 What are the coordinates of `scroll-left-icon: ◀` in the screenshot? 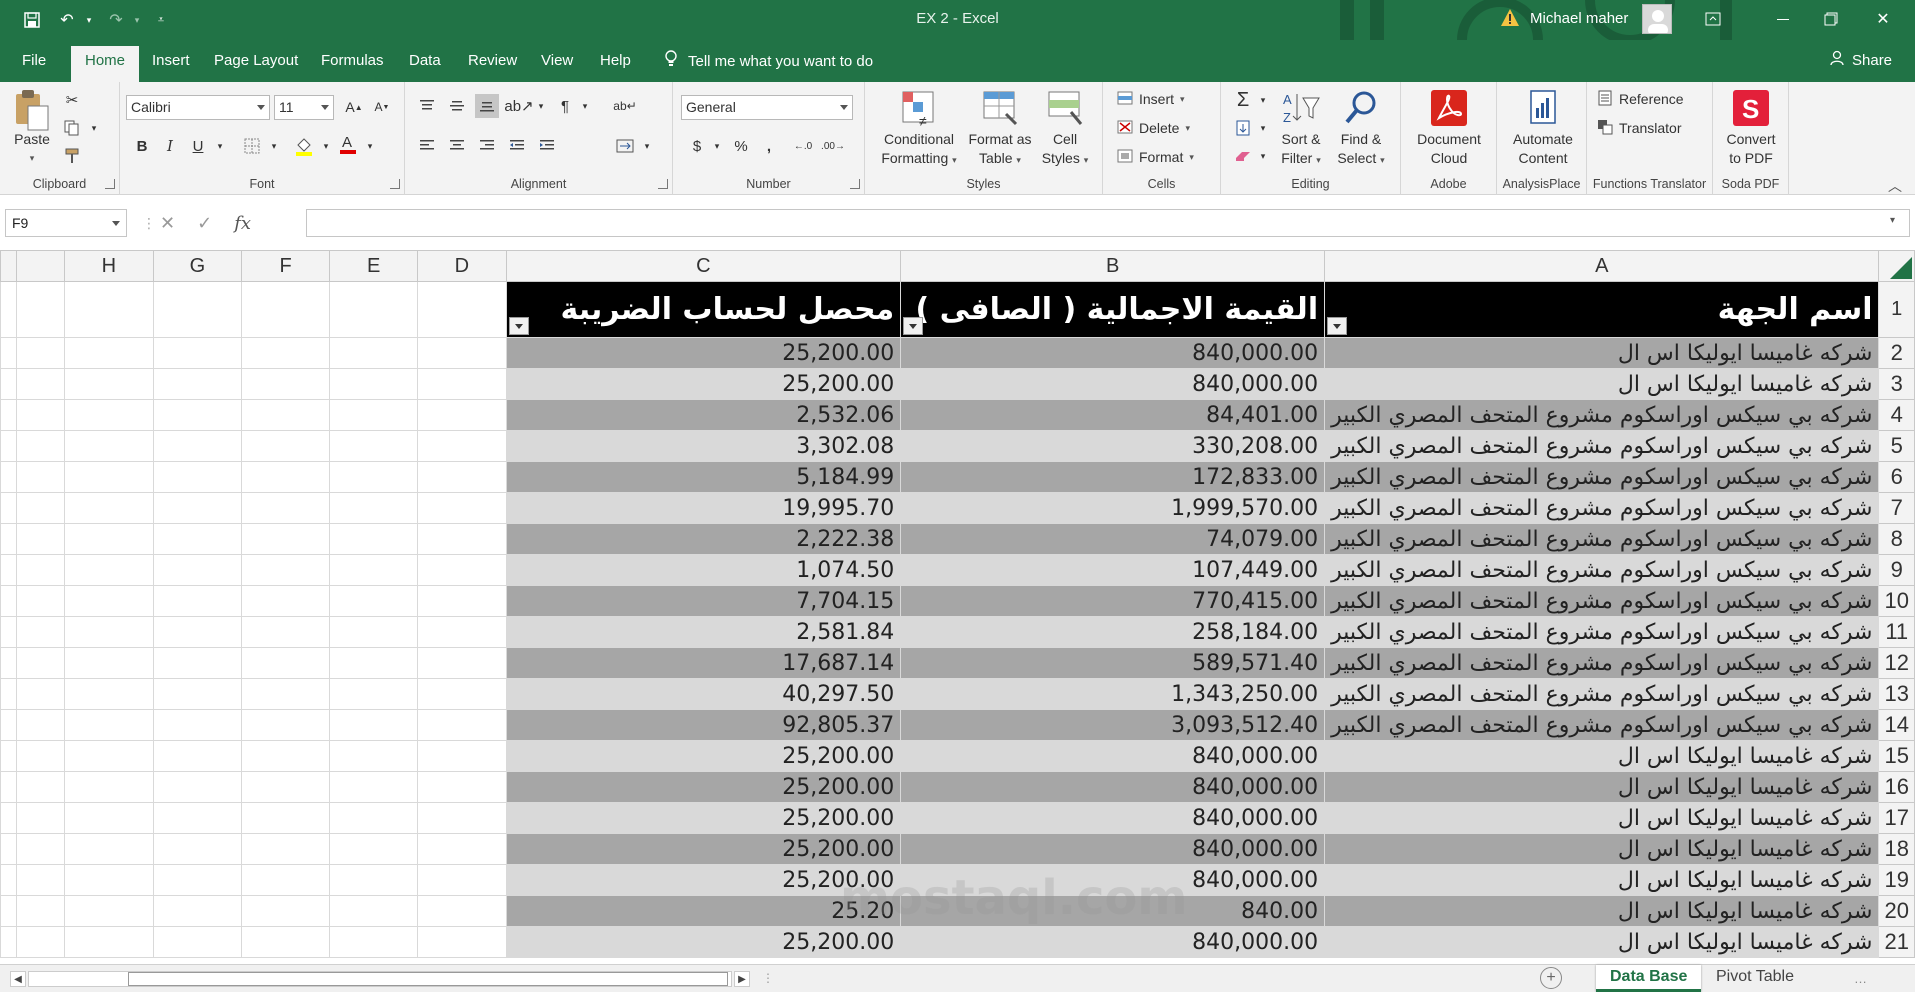 It's located at (18, 979).